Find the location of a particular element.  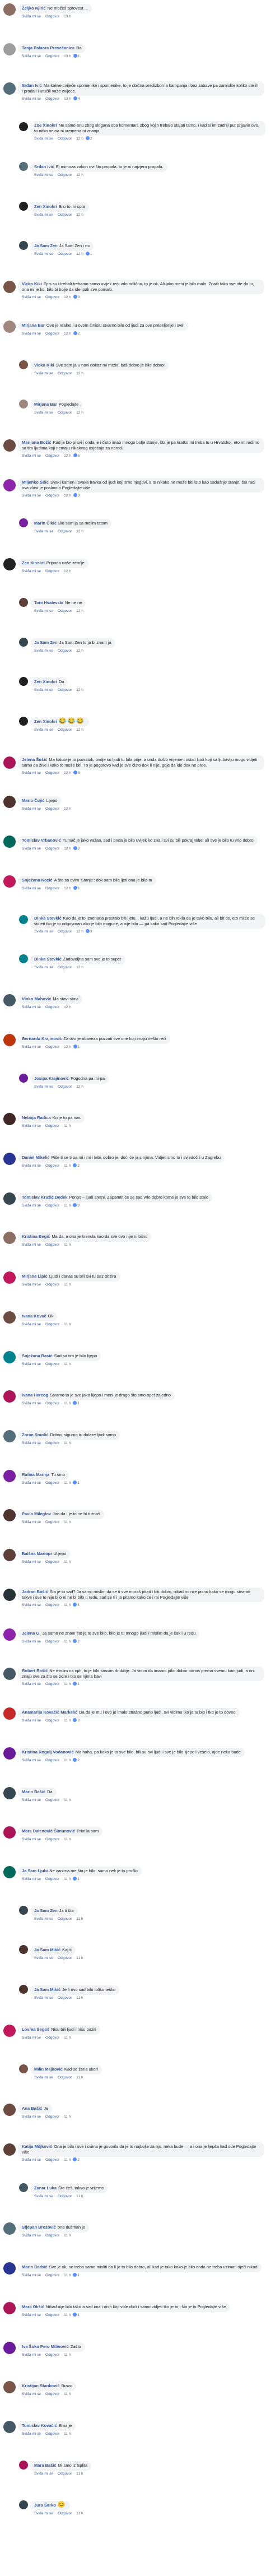

comment-author: Bernarda Krajinović is located at coordinates (42, 1038).